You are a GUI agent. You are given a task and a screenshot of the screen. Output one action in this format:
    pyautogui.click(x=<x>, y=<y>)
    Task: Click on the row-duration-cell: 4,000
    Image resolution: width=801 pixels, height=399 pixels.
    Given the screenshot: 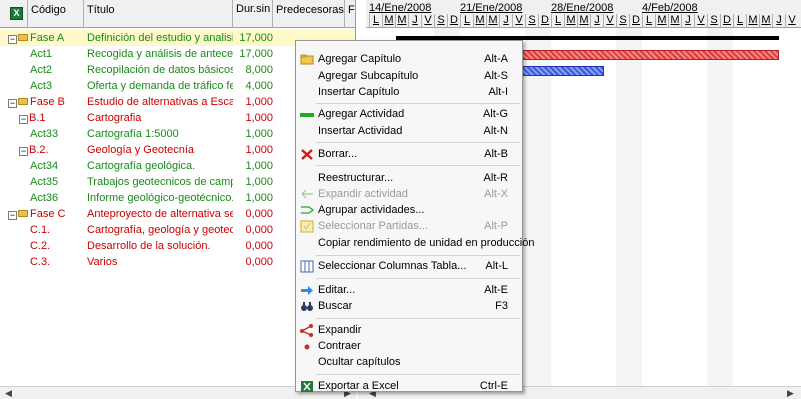 What is the action you would take?
    pyautogui.click(x=253, y=86)
    